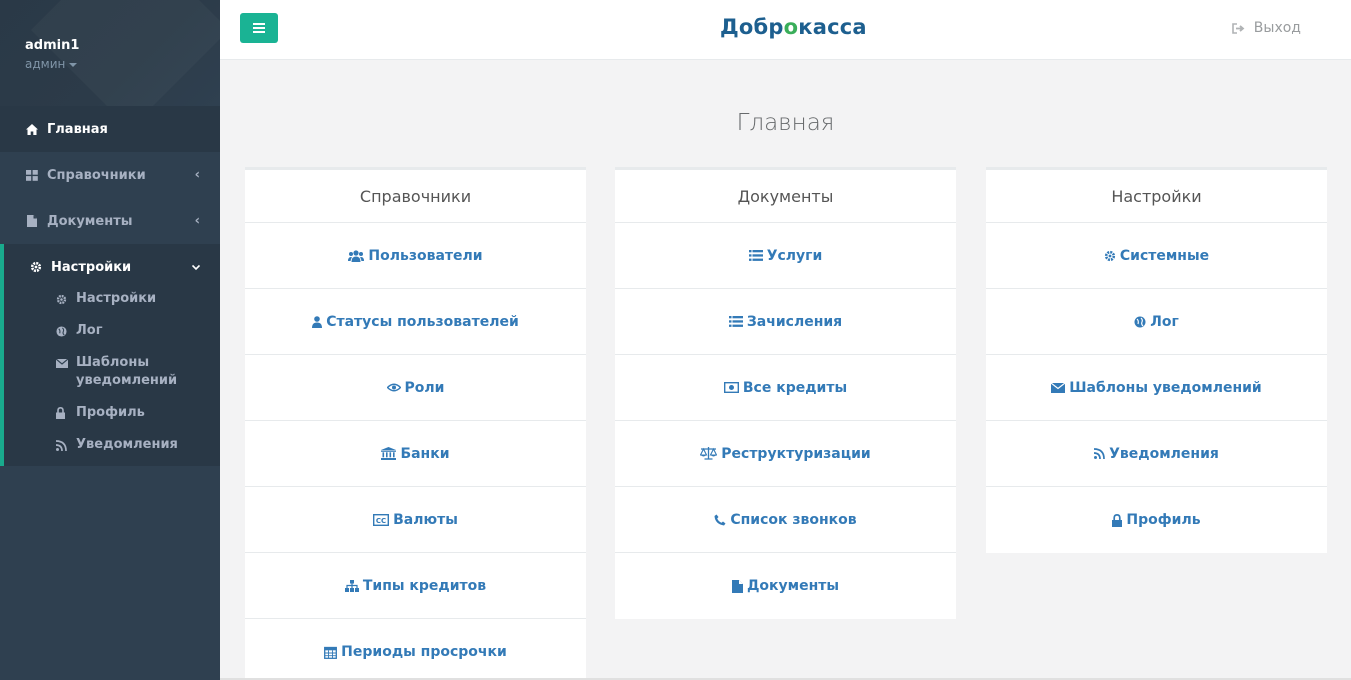 The width and height of the screenshot is (1351, 680). I want to click on submenu-item-profile: Профиль, so click(112, 413).